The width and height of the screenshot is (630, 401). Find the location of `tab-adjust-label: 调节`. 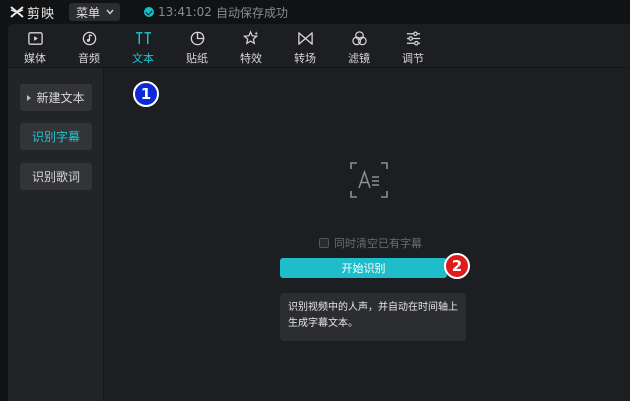

tab-adjust-label: 调节 is located at coordinates (413, 58).